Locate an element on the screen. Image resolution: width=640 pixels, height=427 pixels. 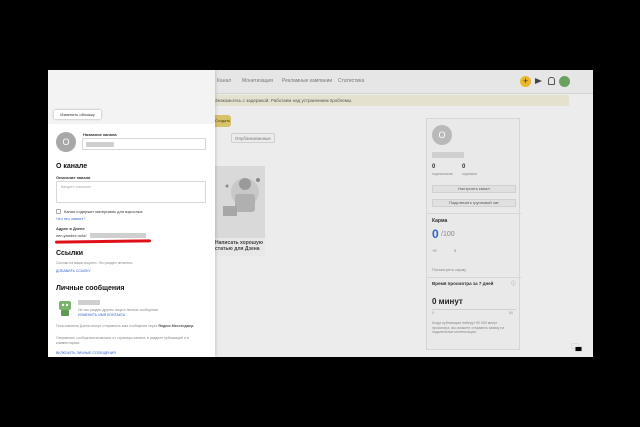
messenger-name: Яндекс.Мессенджер. is located at coordinates (176, 326).